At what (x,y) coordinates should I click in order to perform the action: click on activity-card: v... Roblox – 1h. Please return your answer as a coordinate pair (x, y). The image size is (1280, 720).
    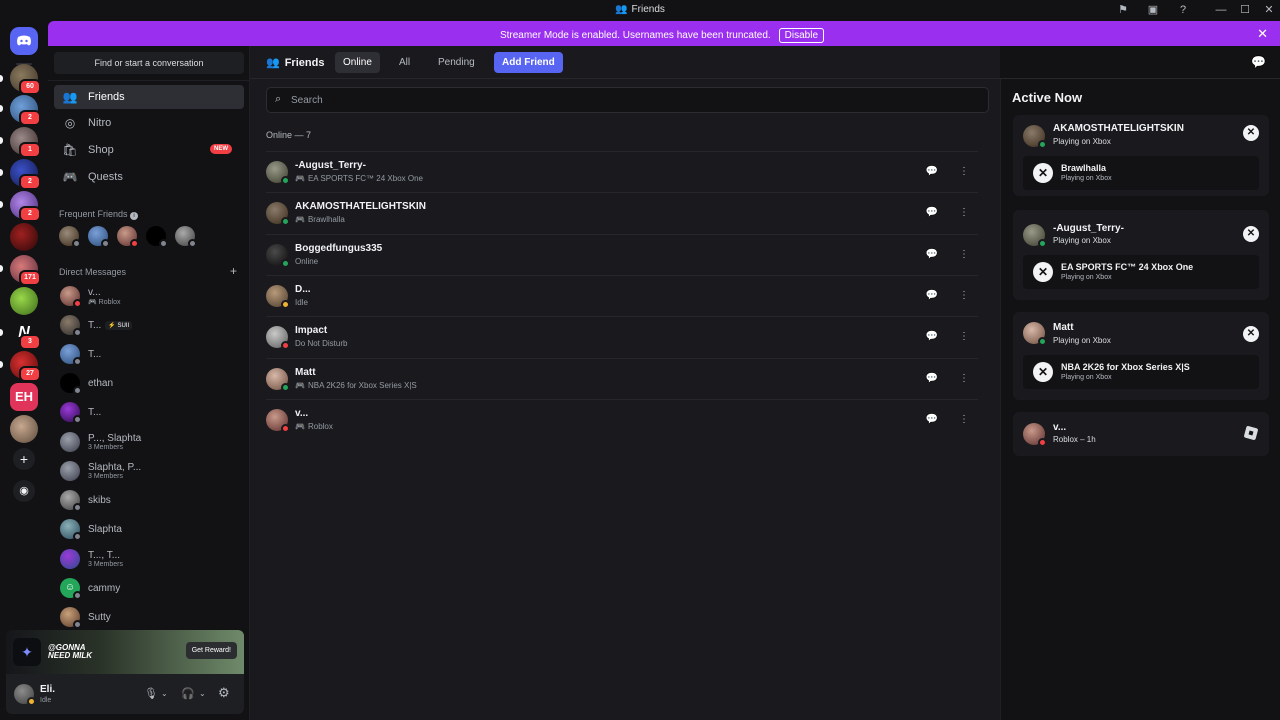
    Looking at the image, I should click on (1141, 434).